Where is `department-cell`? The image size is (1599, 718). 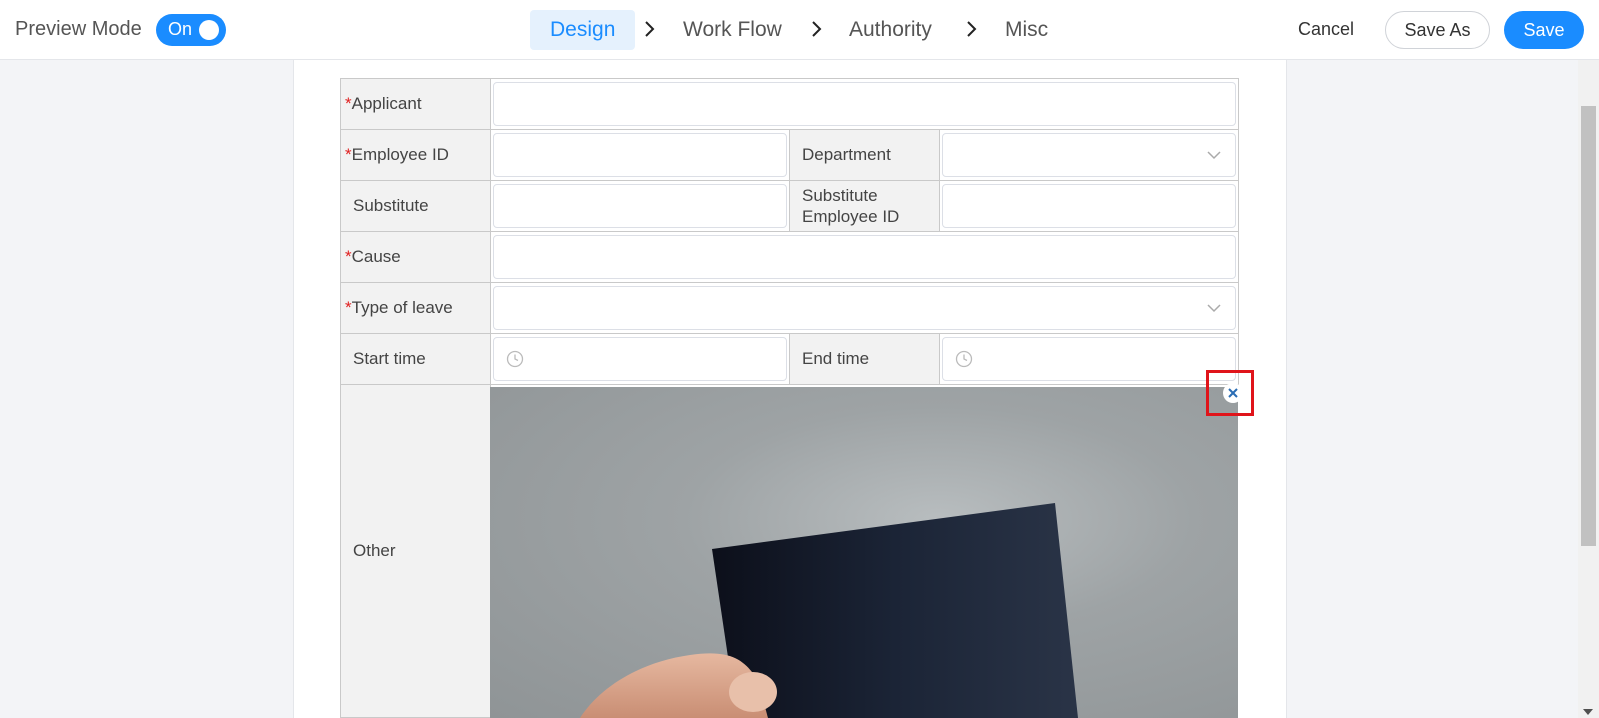 department-cell is located at coordinates (1089, 155).